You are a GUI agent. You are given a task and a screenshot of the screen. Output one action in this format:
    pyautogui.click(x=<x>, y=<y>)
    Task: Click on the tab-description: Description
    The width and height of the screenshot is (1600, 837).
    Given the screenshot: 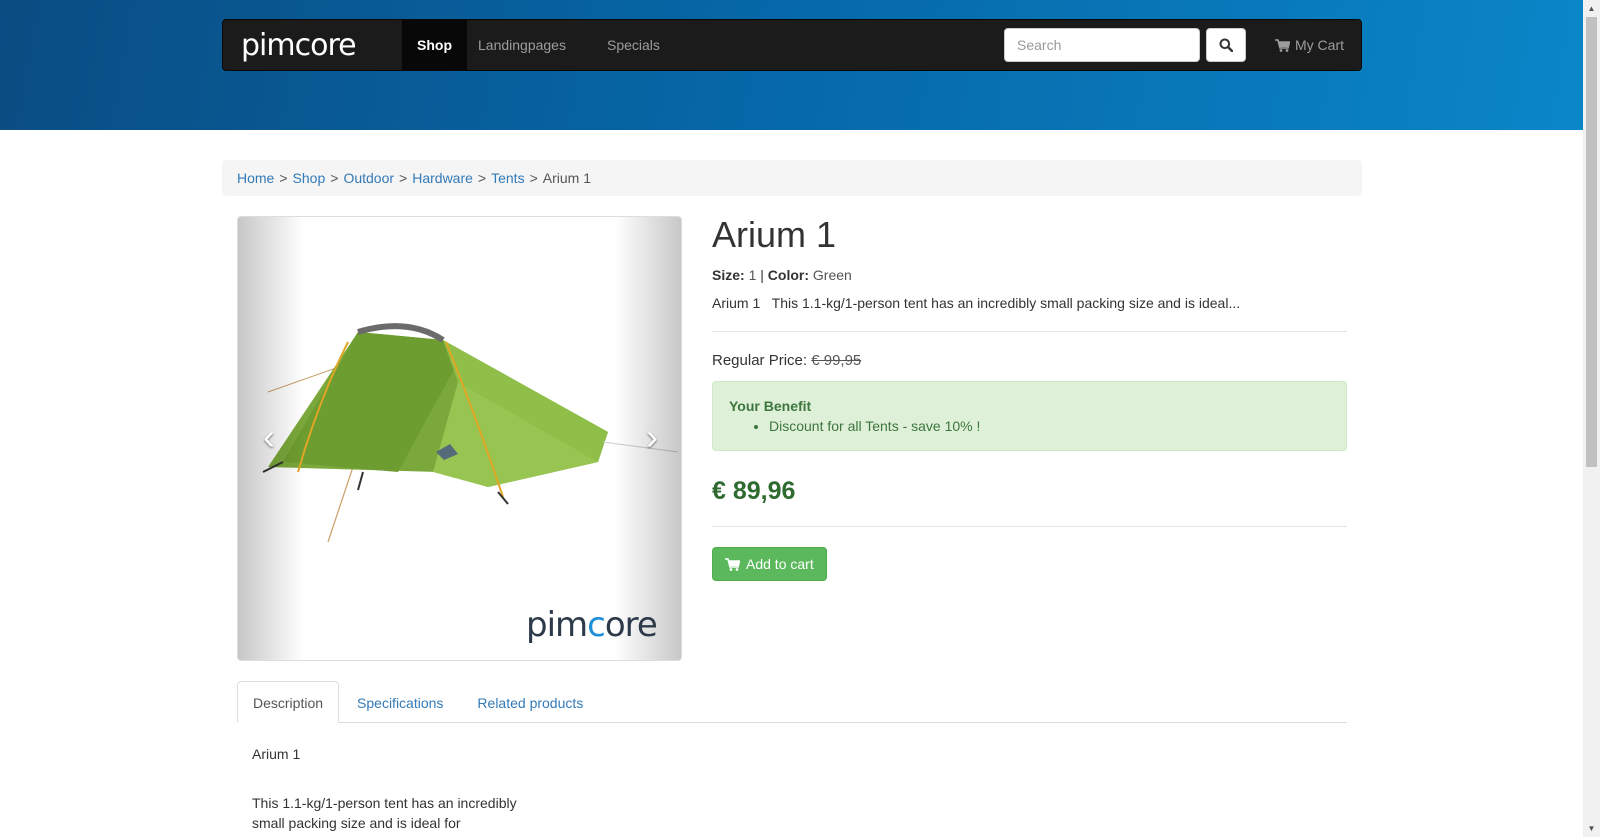 What is the action you would take?
    pyautogui.click(x=288, y=702)
    